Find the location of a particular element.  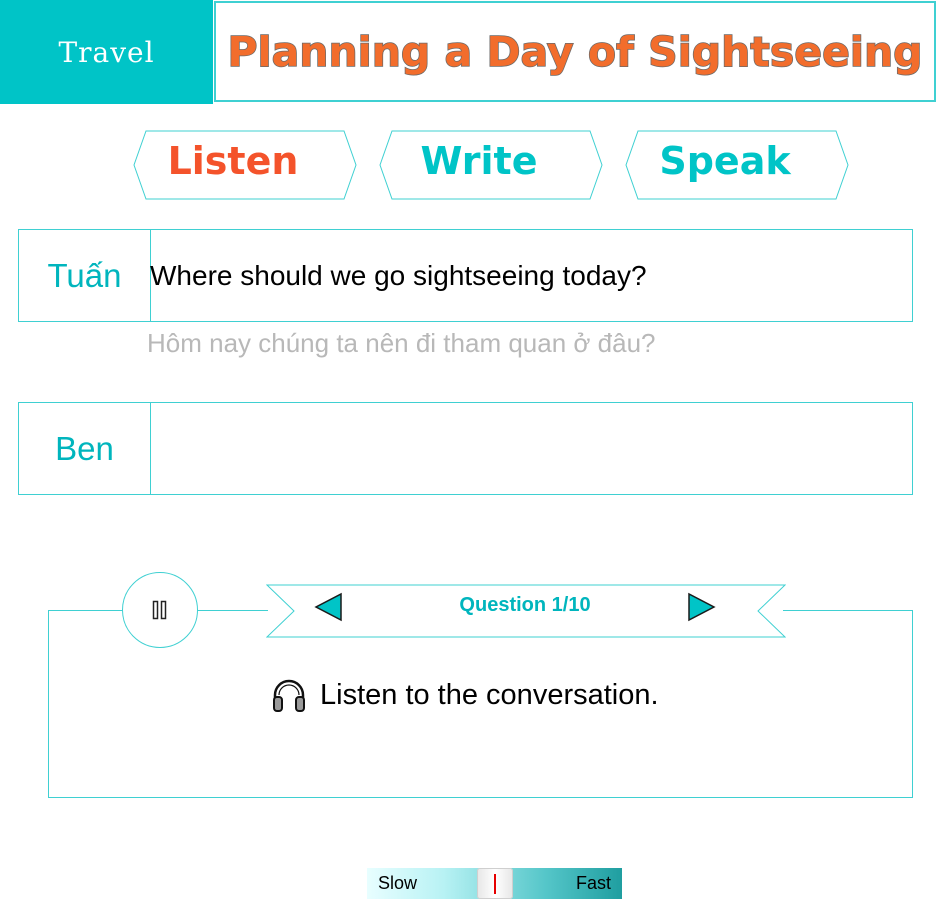

dialogue-line: Where should we go sightseeing today? is located at coordinates (398, 275).